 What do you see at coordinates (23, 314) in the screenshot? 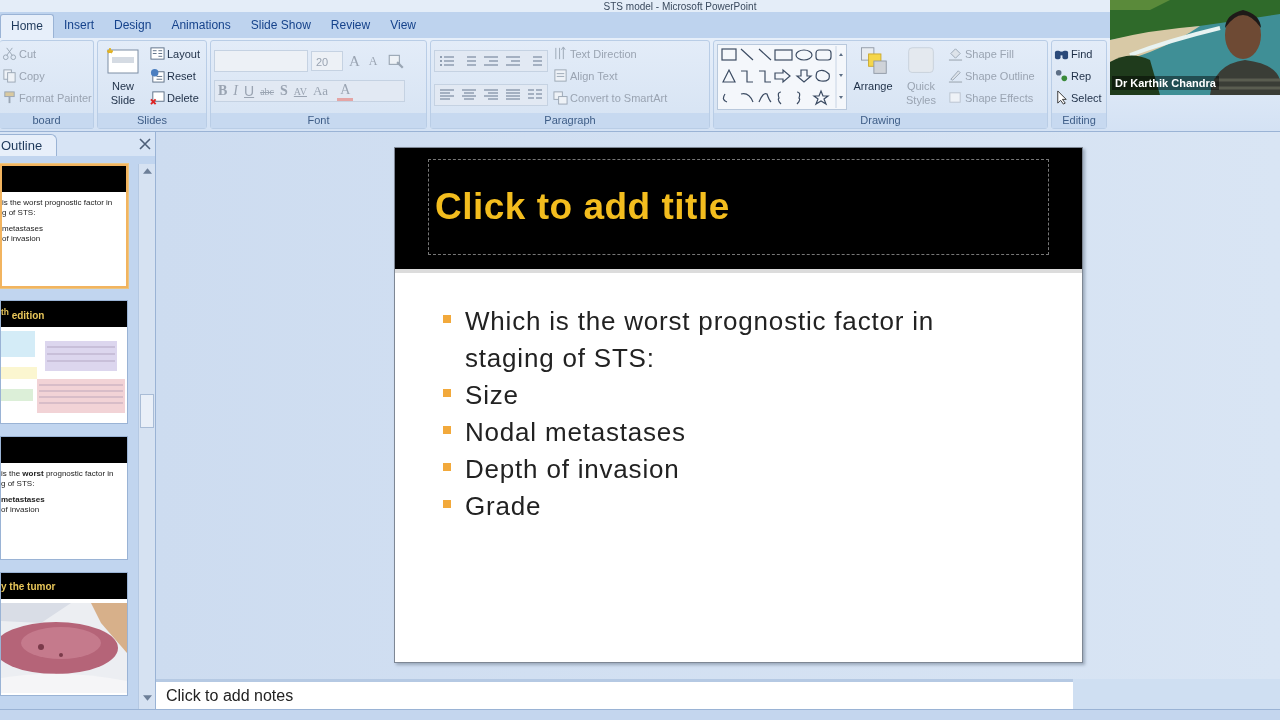
I see `thumbnail-title: $^{th}$ edition` at bounding box center [23, 314].